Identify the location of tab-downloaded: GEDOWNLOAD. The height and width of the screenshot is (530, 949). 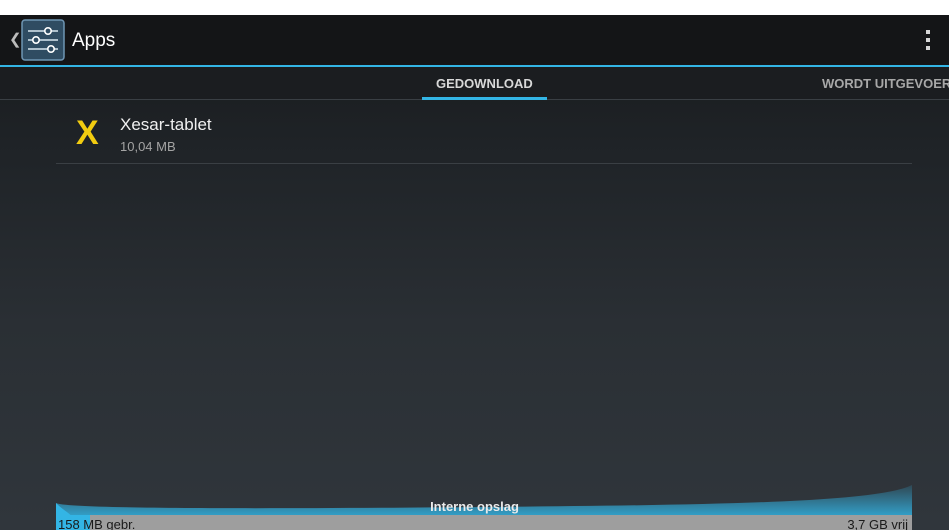
(484, 83).